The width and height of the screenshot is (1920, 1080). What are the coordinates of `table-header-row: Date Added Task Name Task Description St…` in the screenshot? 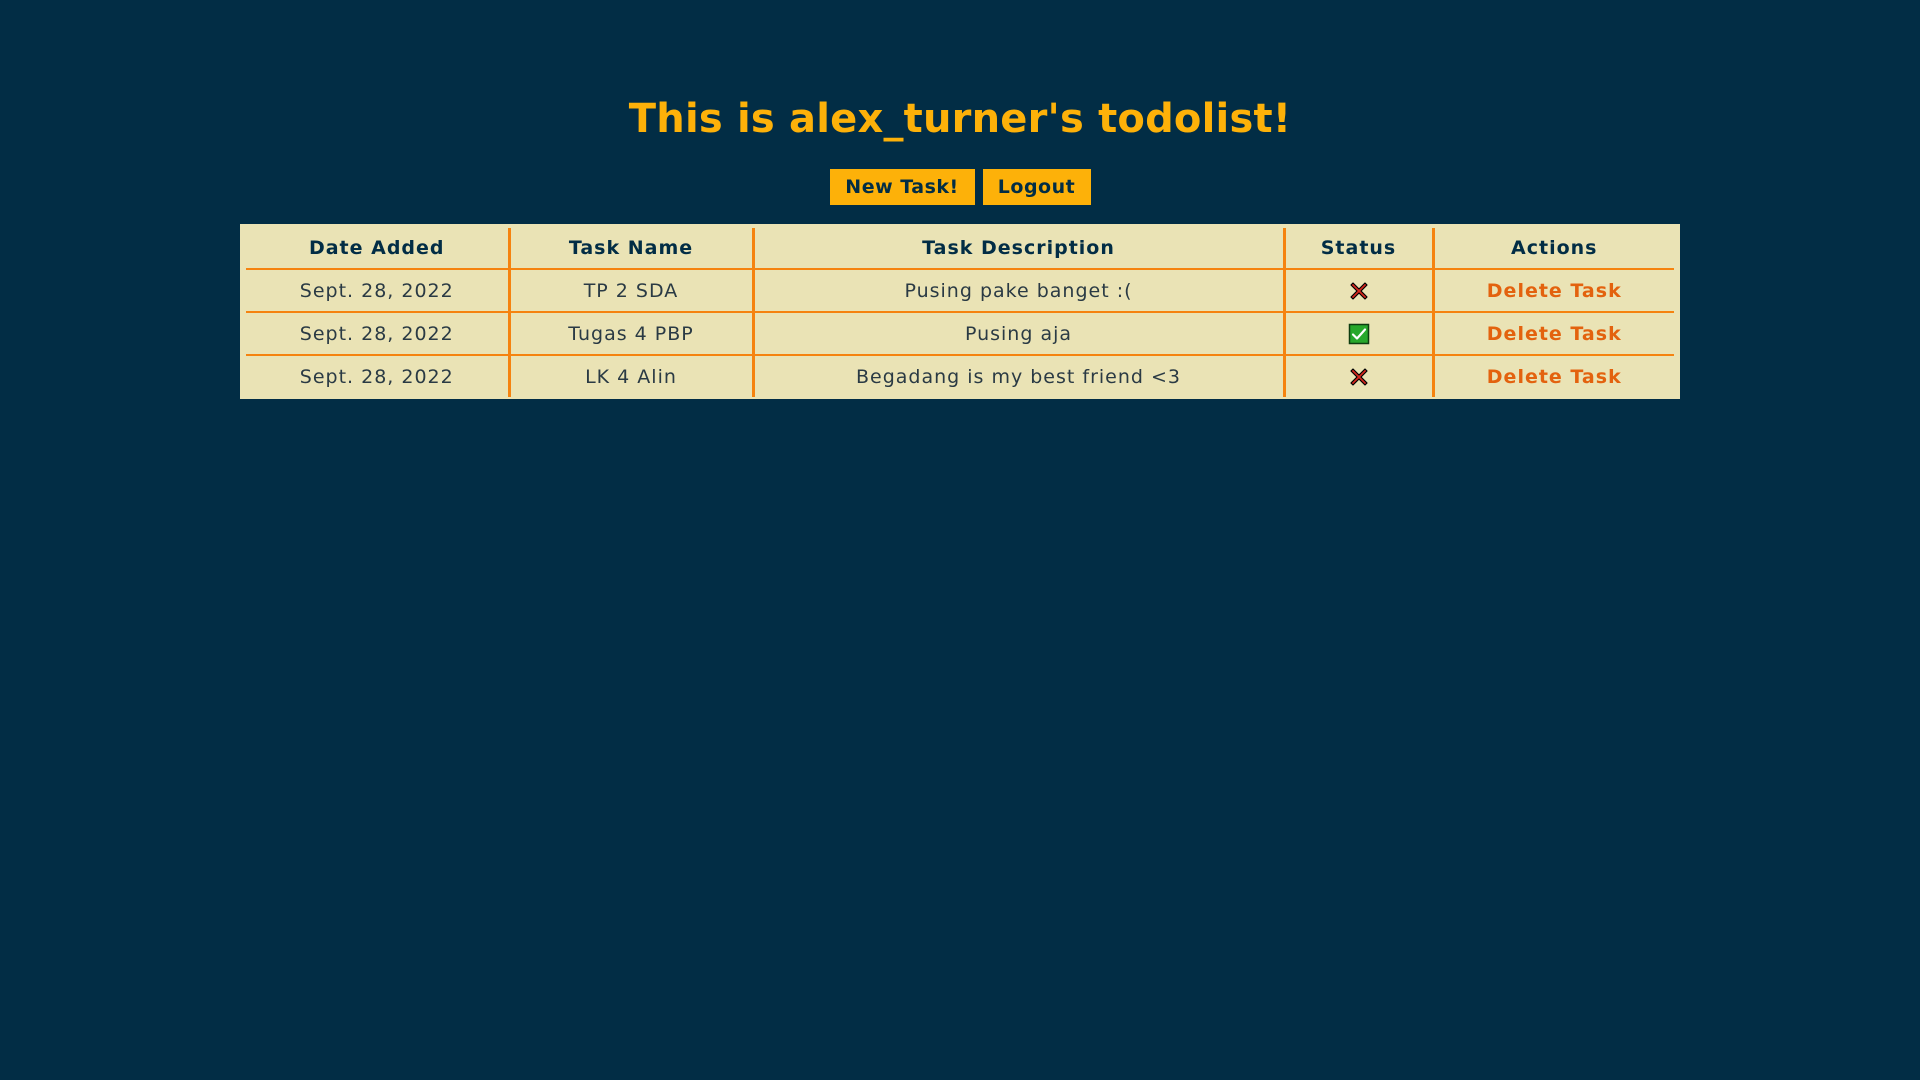 It's located at (960, 249).